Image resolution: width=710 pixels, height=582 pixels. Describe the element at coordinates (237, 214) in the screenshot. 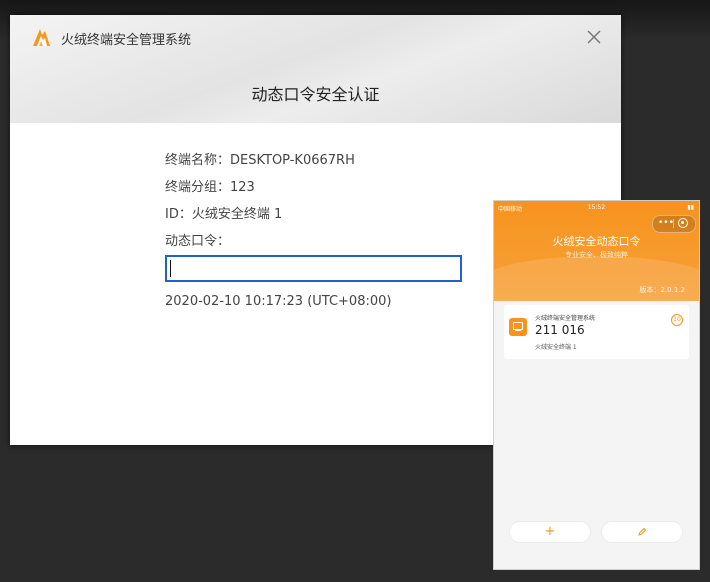

I see `terminal-id-value: 火绒安全终端 1` at that location.